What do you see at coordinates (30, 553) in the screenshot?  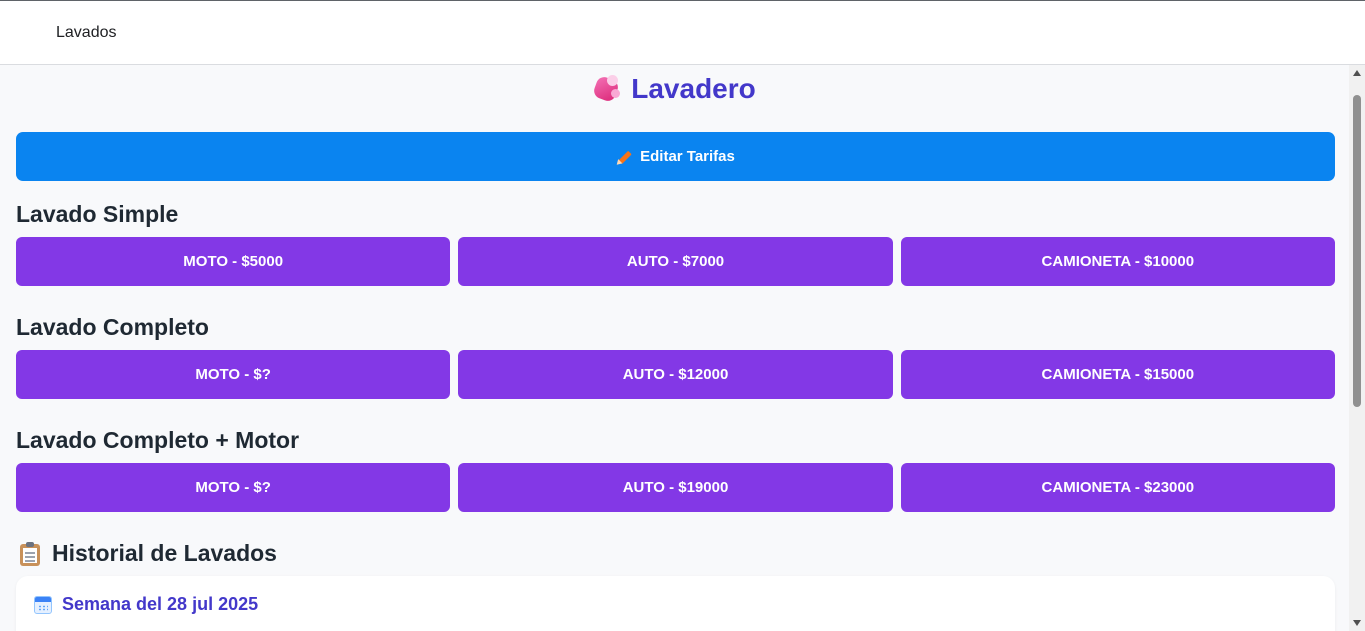 I see `clipboard-icon` at bounding box center [30, 553].